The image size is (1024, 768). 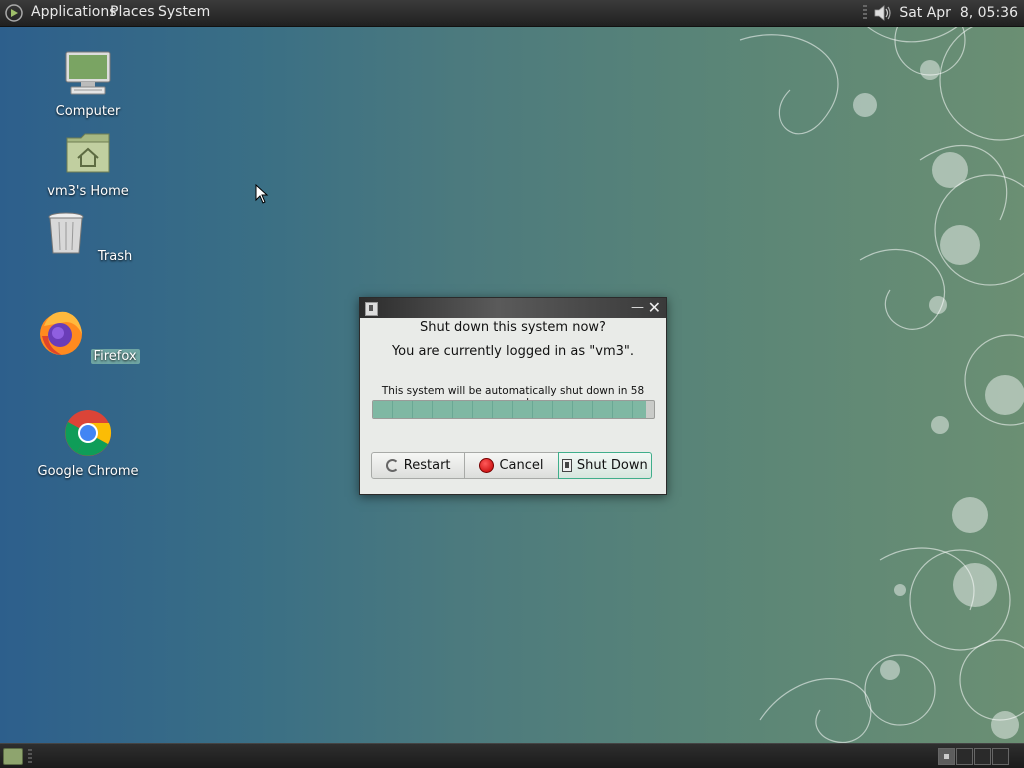 I want to click on desktop-icon-computer: Computer, so click(x=88, y=83).